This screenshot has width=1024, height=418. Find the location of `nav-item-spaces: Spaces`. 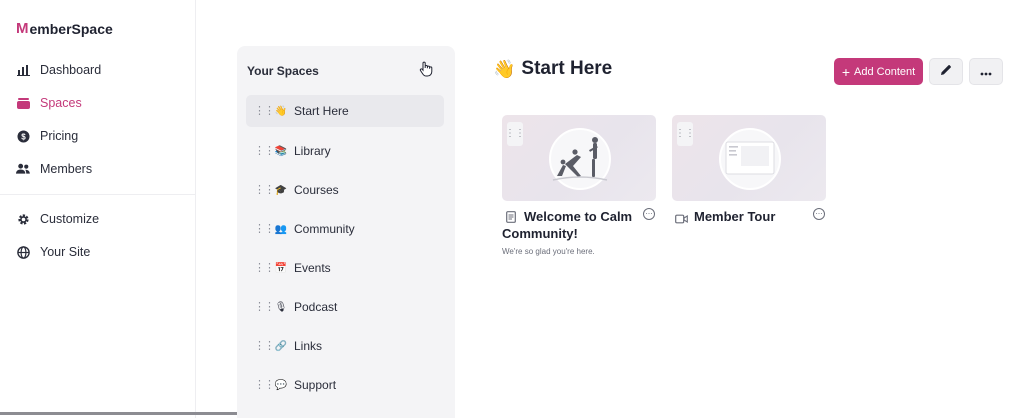

nav-item-spaces: Spaces is located at coordinates (49, 103).